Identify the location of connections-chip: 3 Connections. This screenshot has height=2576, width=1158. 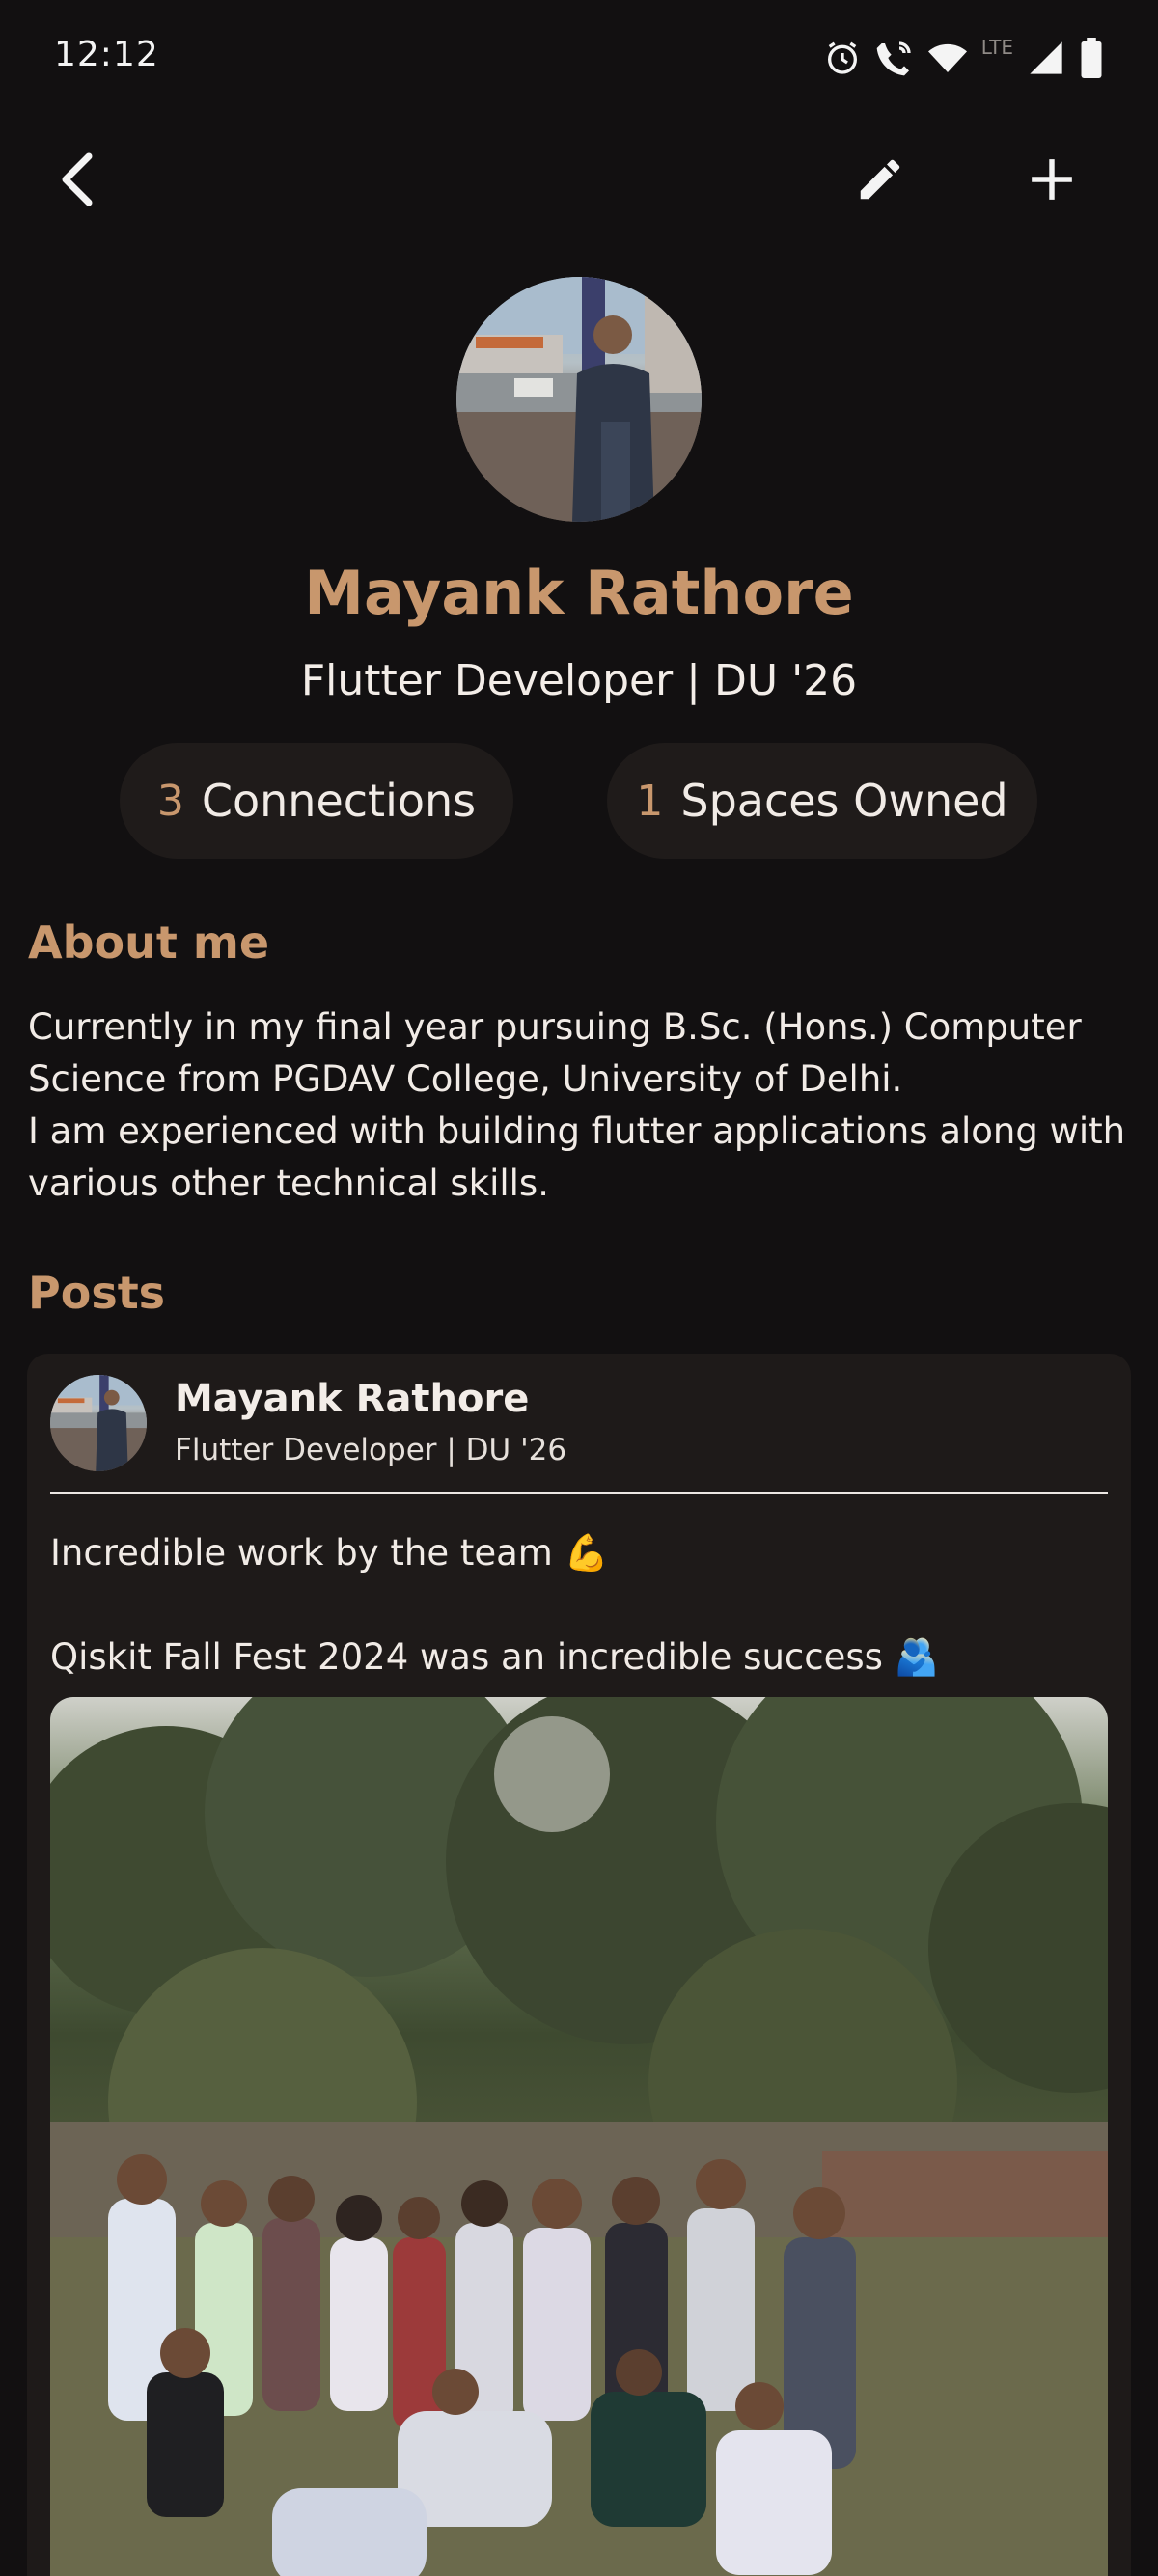
(316, 801).